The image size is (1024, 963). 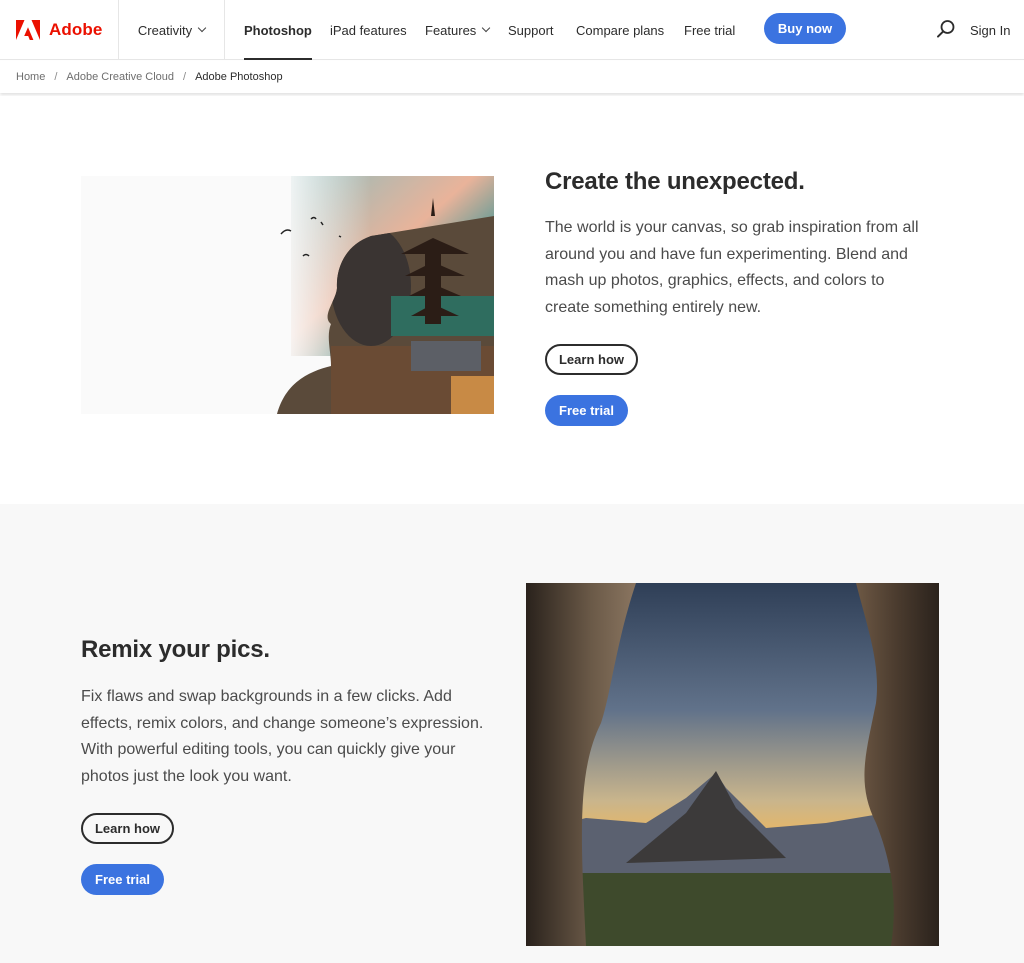 What do you see at coordinates (675, 181) in the screenshot?
I see `section-title: Create the unexpected.` at bounding box center [675, 181].